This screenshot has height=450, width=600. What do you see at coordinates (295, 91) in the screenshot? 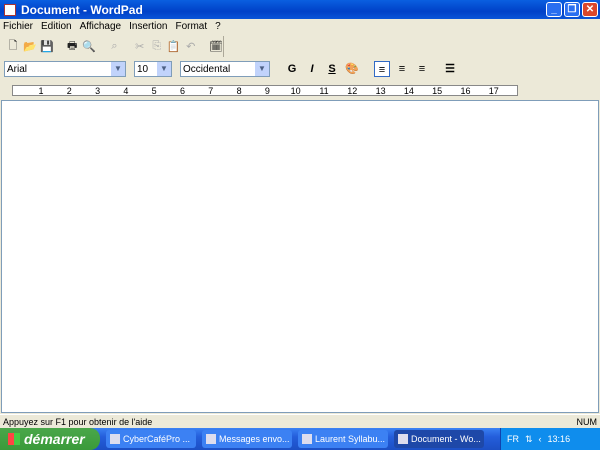
I see `ruler-number: 10` at bounding box center [295, 91].